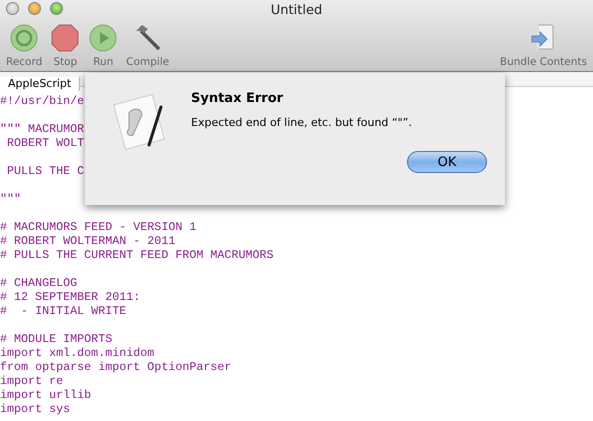 The width and height of the screenshot is (593, 421). I want to click on code-line: #!/usr/bin/e, so click(42, 101).